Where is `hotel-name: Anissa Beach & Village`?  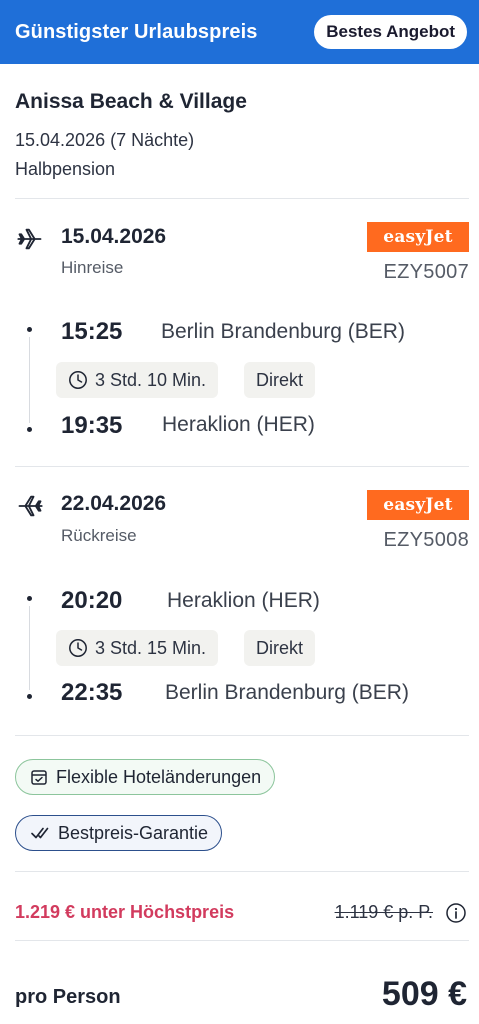
hotel-name: Anissa Beach & Village is located at coordinates (131, 102).